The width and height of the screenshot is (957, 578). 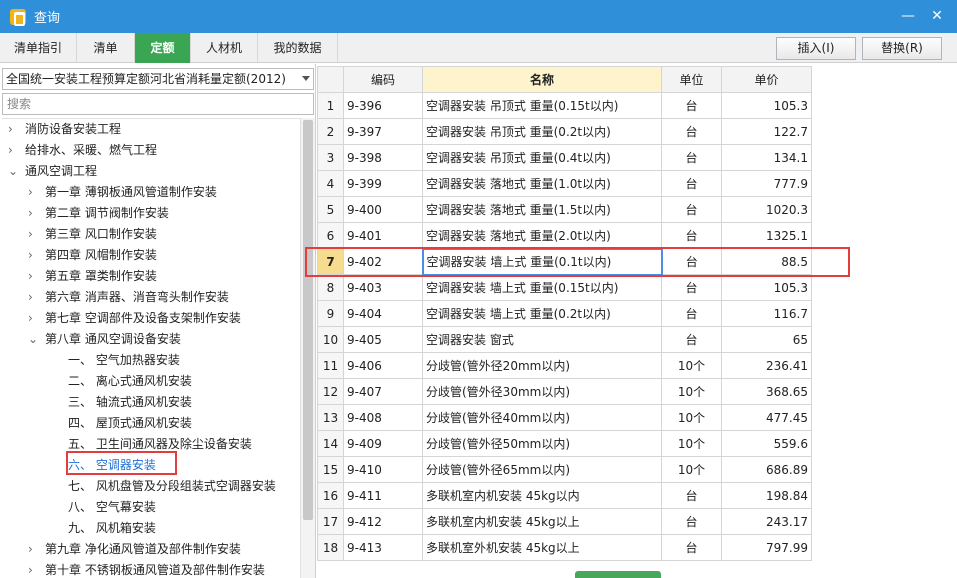 What do you see at coordinates (766, 443) in the screenshot?
I see `price-cell: 559.6` at bounding box center [766, 443].